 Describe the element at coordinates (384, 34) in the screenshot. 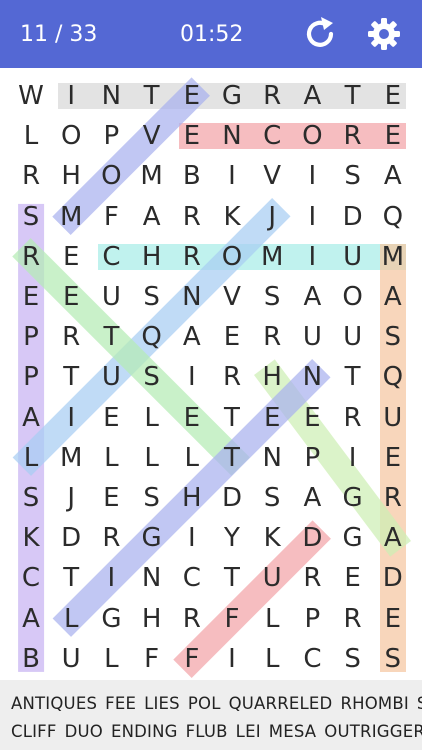

I see `gear-icon` at that location.